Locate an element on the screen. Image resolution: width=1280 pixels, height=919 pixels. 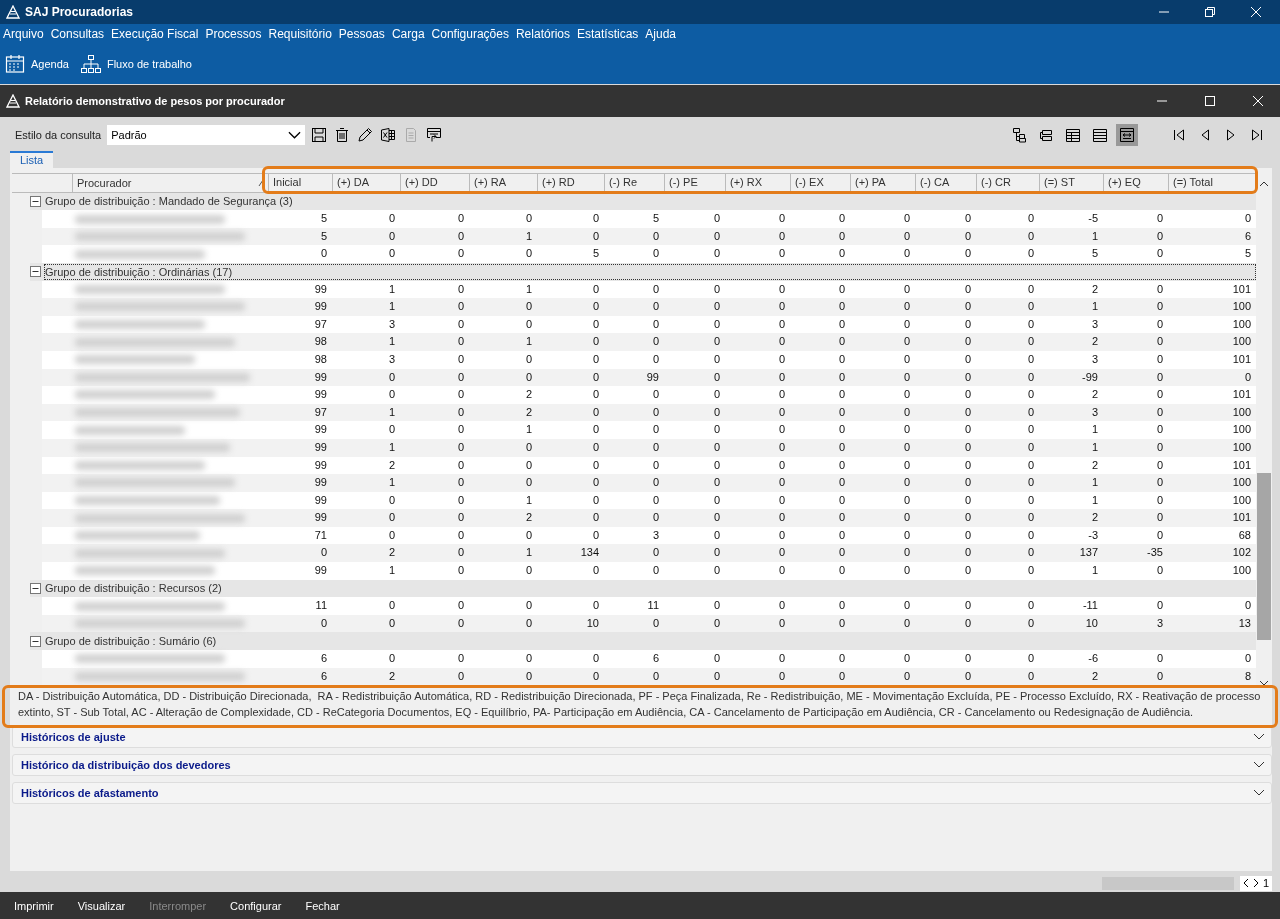
menu-item: Carga is located at coordinates (408, 34).